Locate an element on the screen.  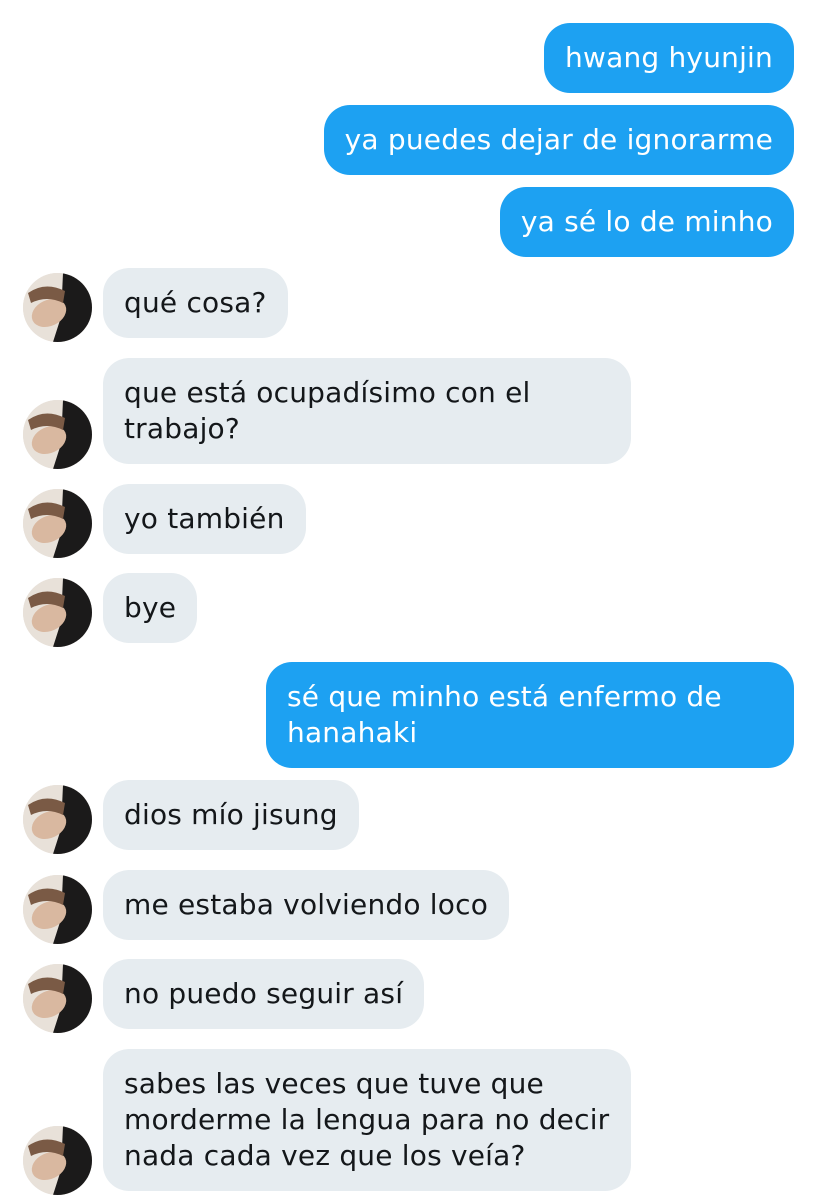
message-sent: ya sé lo de minho is located at coordinates (646, 222).